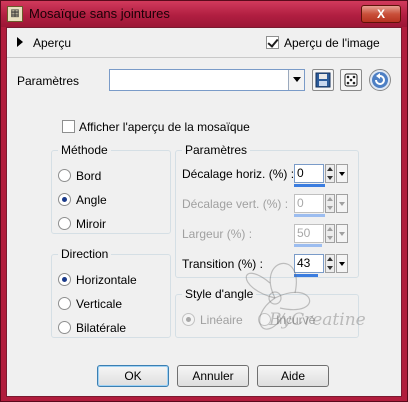 The width and height of the screenshot is (408, 402). Describe the element at coordinates (217, 234) in the screenshot. I see `largeur-label: Largeur (%) :` at that location.